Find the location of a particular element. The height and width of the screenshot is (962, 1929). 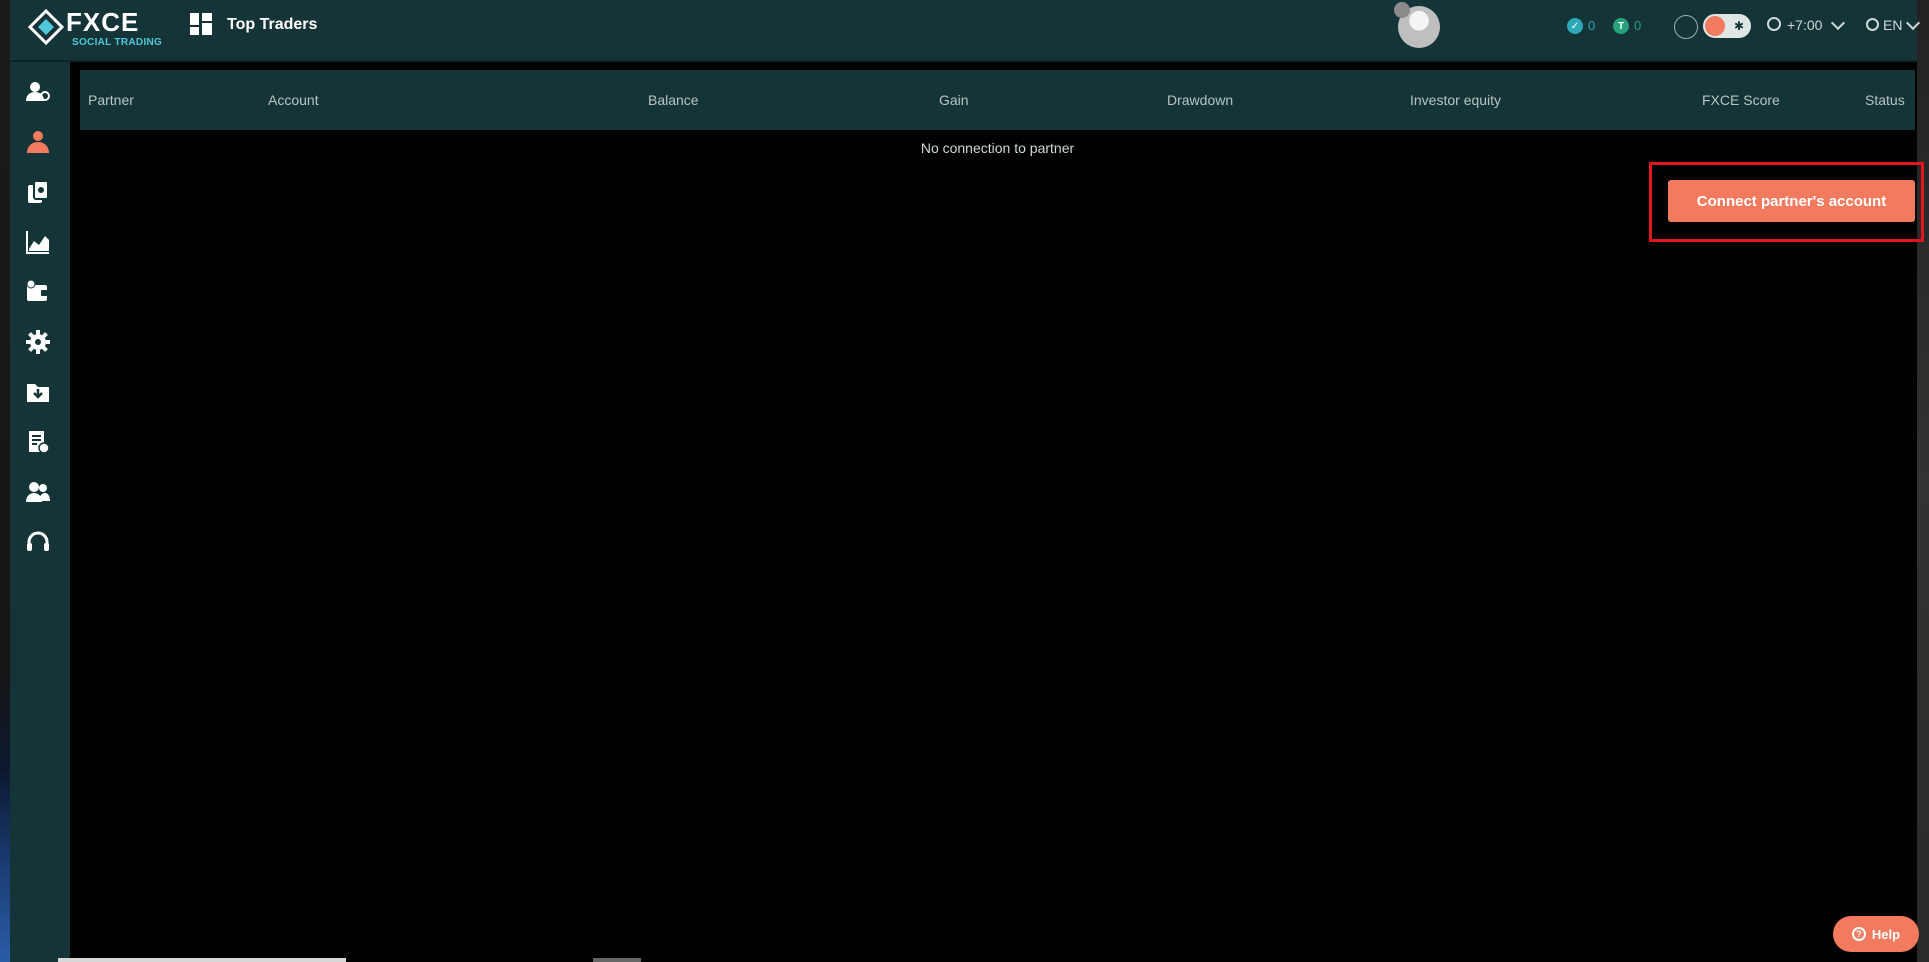

folder-download-icon is located at coordinates (38, 393).